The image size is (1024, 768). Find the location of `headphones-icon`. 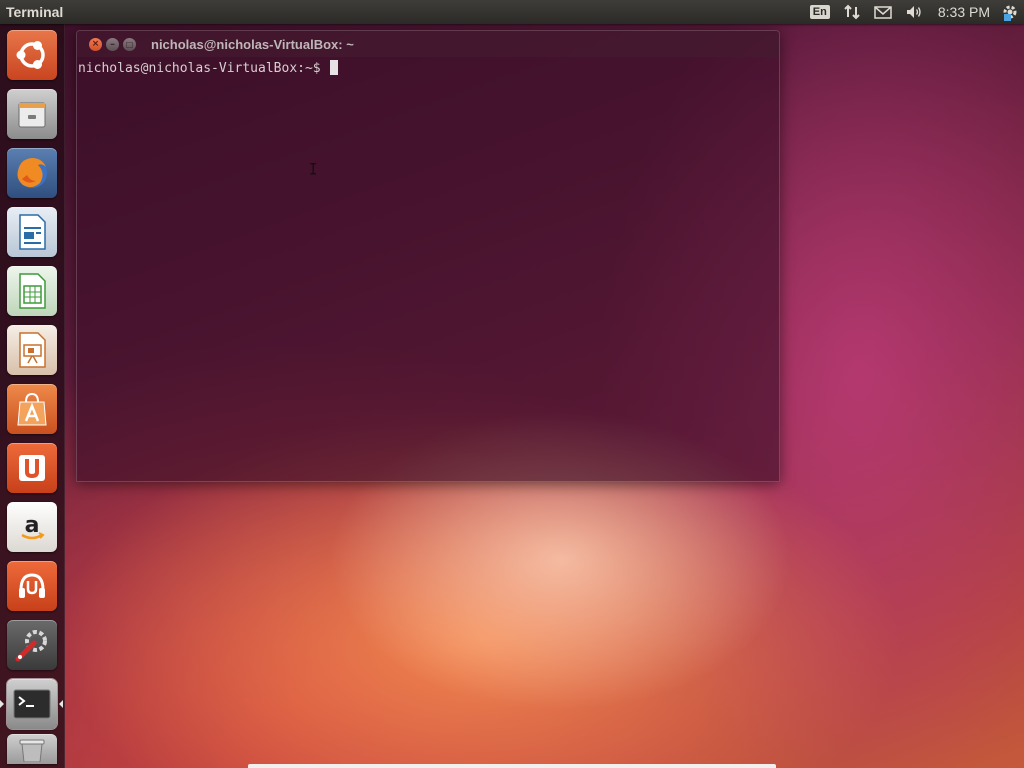

headphones-icon is located at coordinates (32, 585).